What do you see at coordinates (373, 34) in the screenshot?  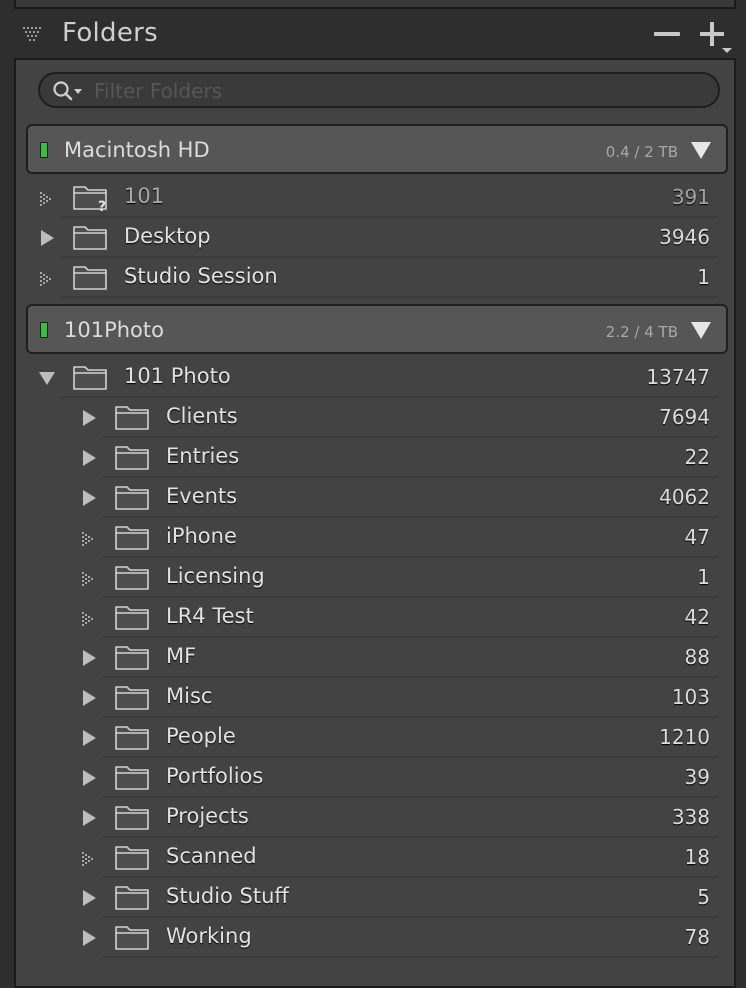 I see `folders-panel-header: Folders` at bounding box center [373, 34].